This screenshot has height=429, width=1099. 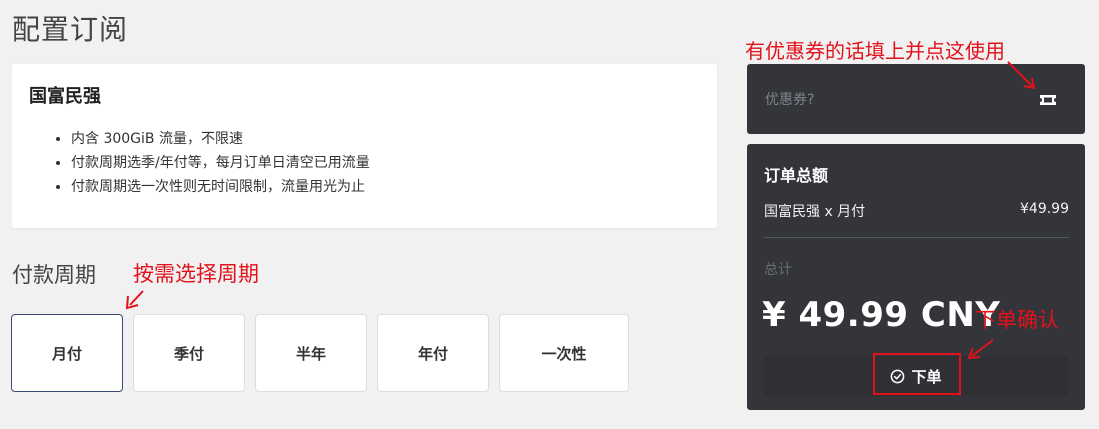 I want to click on summary-divider, so click(x=916, y=237).